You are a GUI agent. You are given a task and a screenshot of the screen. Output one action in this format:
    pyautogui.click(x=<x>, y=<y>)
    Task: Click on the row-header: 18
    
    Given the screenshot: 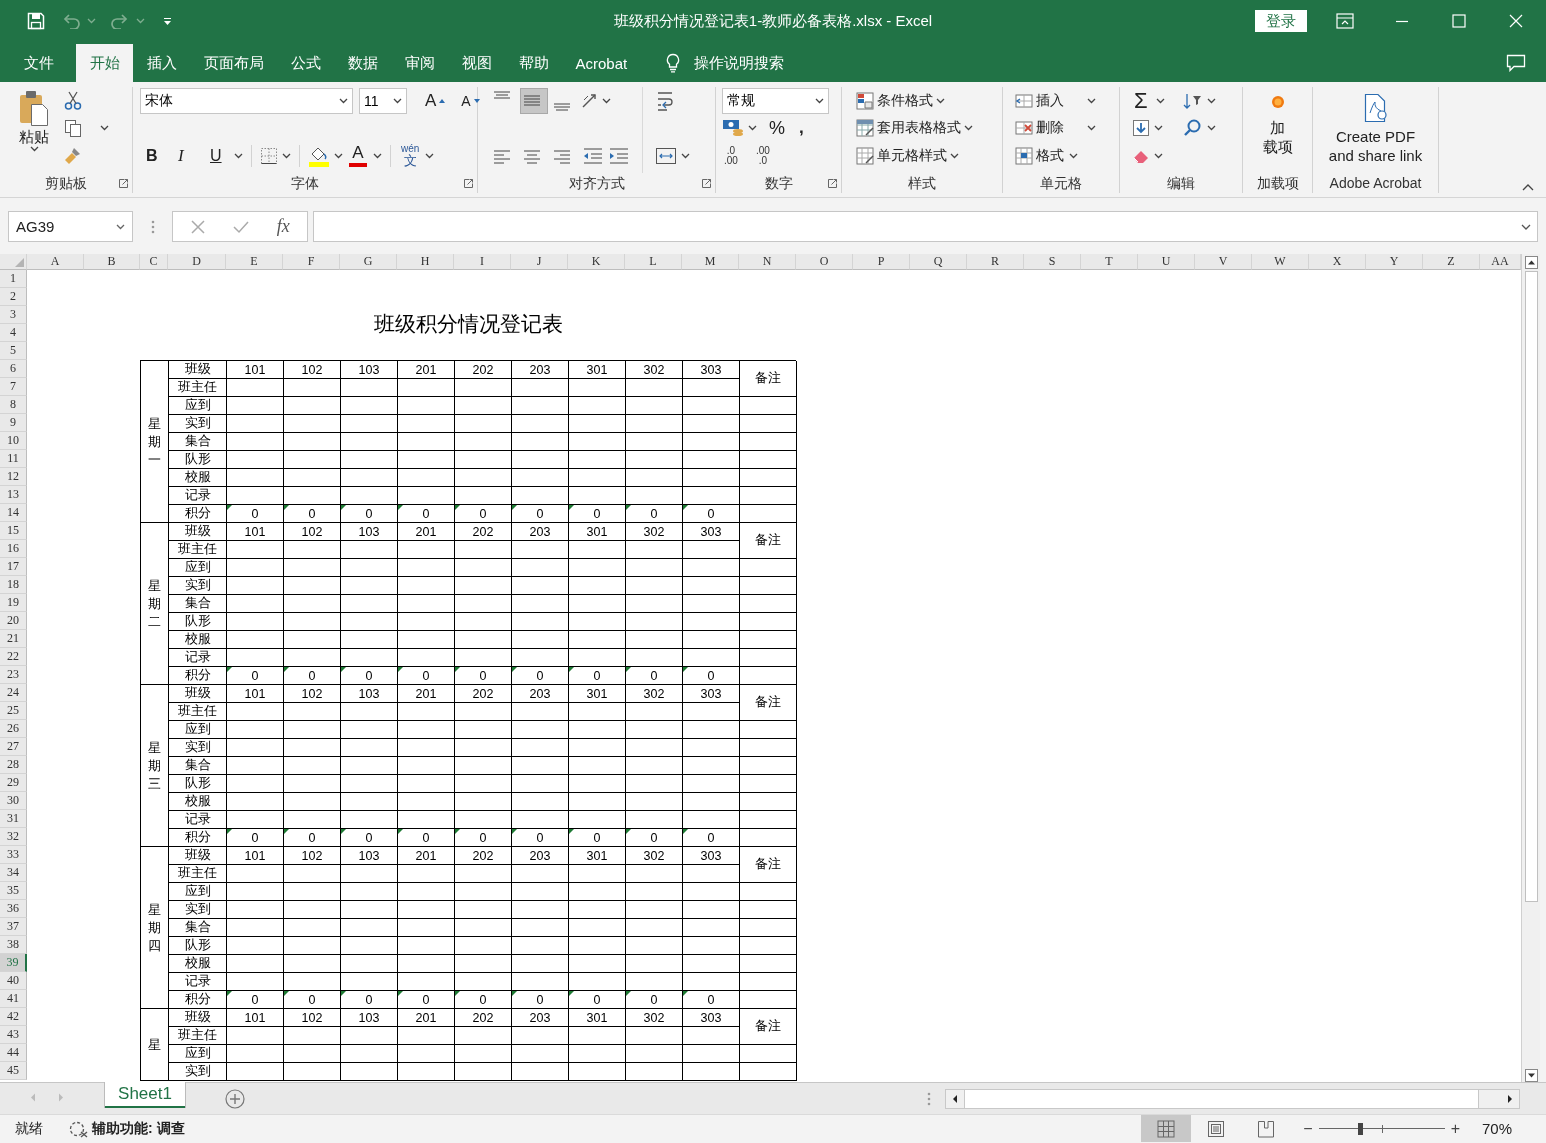 What is the action you would take?
    pyautogui.click(x=13, y=585)
    